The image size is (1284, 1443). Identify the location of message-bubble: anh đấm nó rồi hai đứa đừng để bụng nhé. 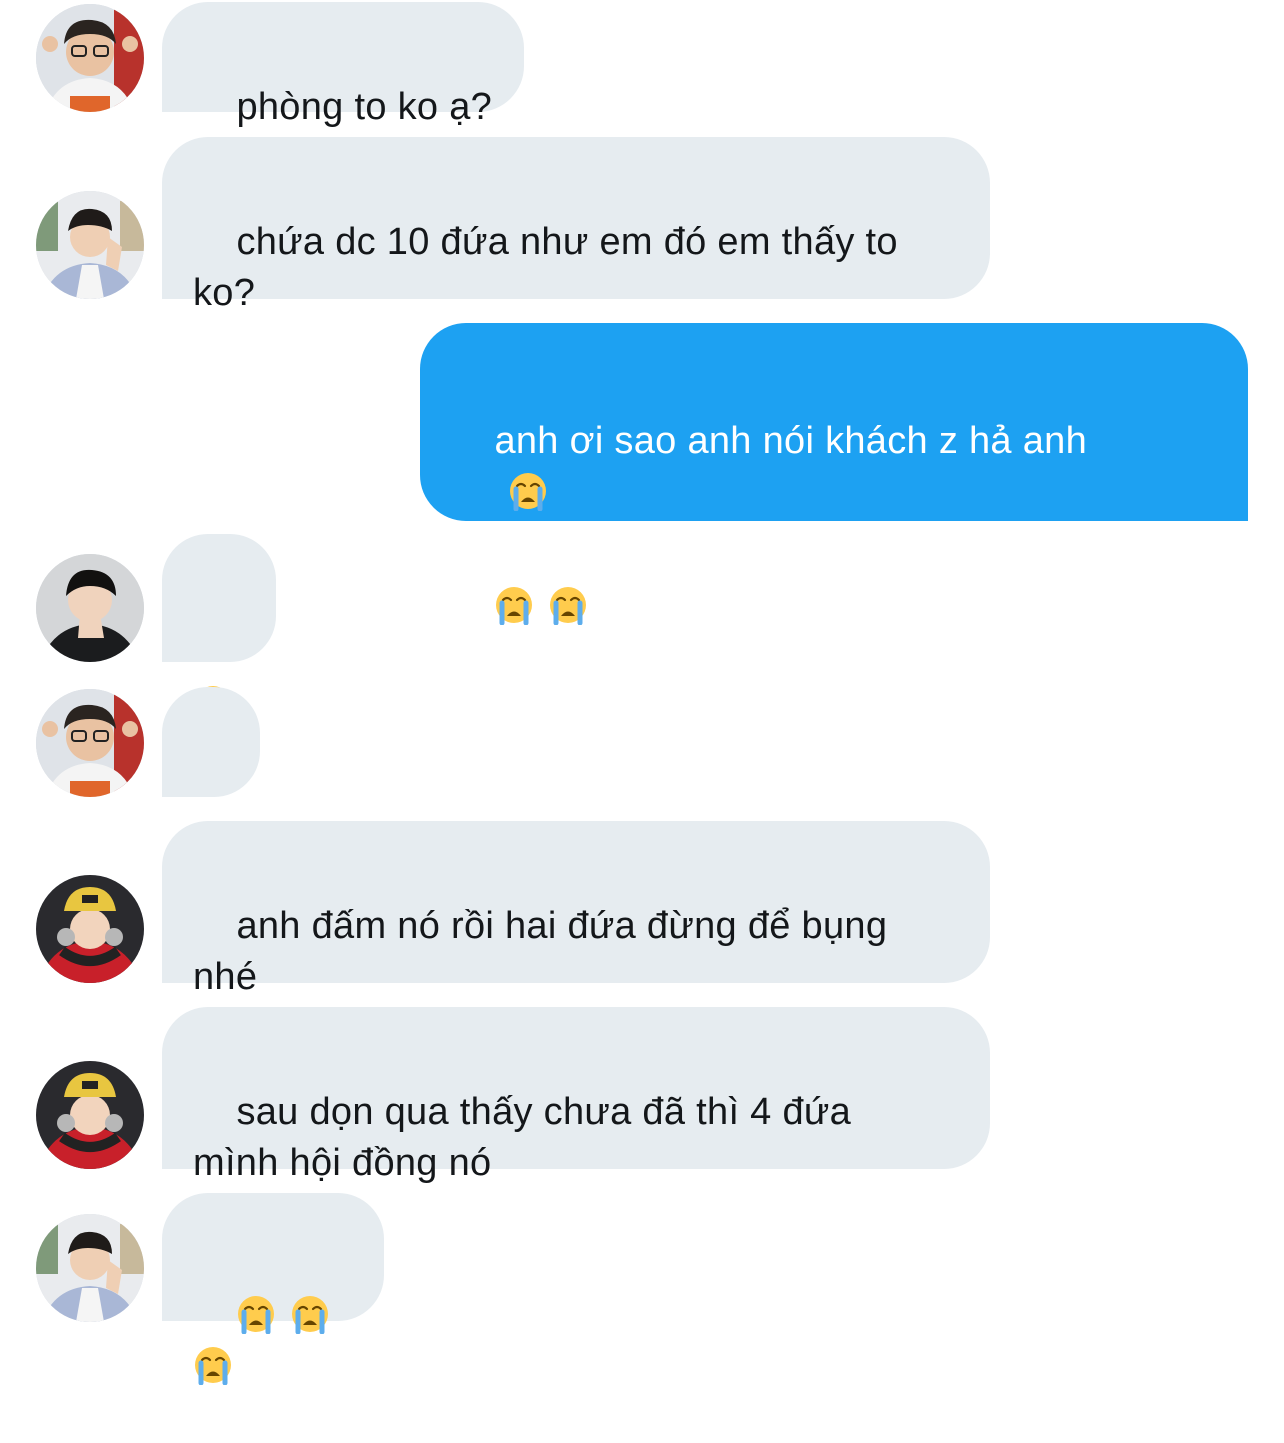
(576, 909).